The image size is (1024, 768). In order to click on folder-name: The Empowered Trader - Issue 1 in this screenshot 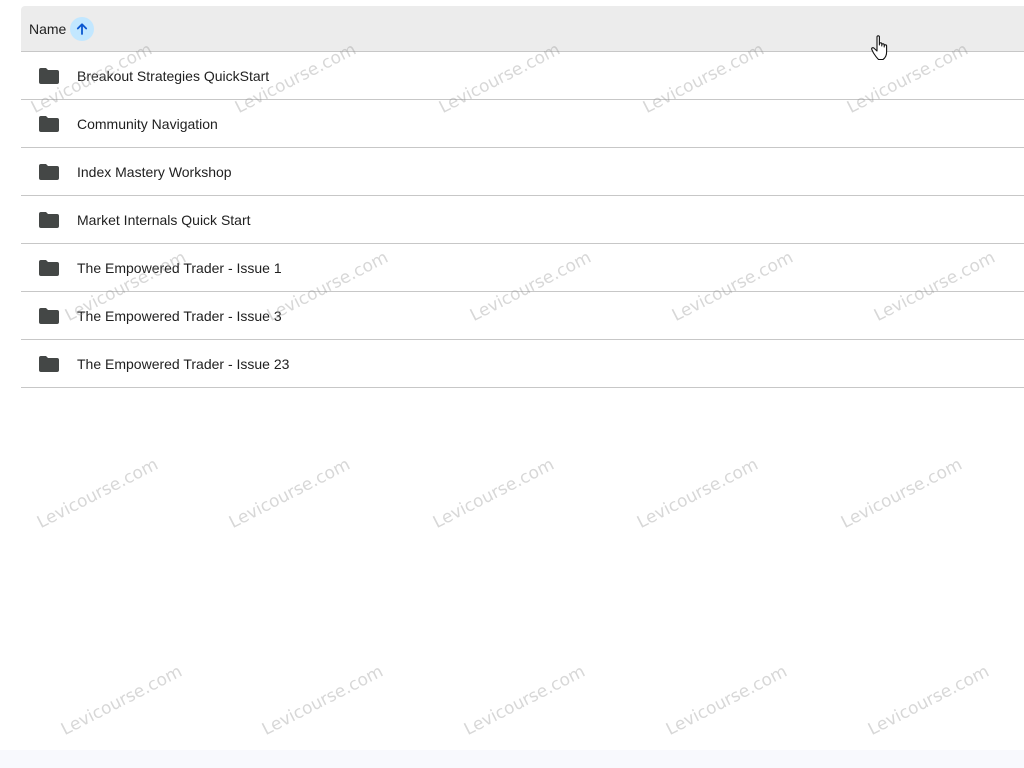, I will do `click(179, 267)`.